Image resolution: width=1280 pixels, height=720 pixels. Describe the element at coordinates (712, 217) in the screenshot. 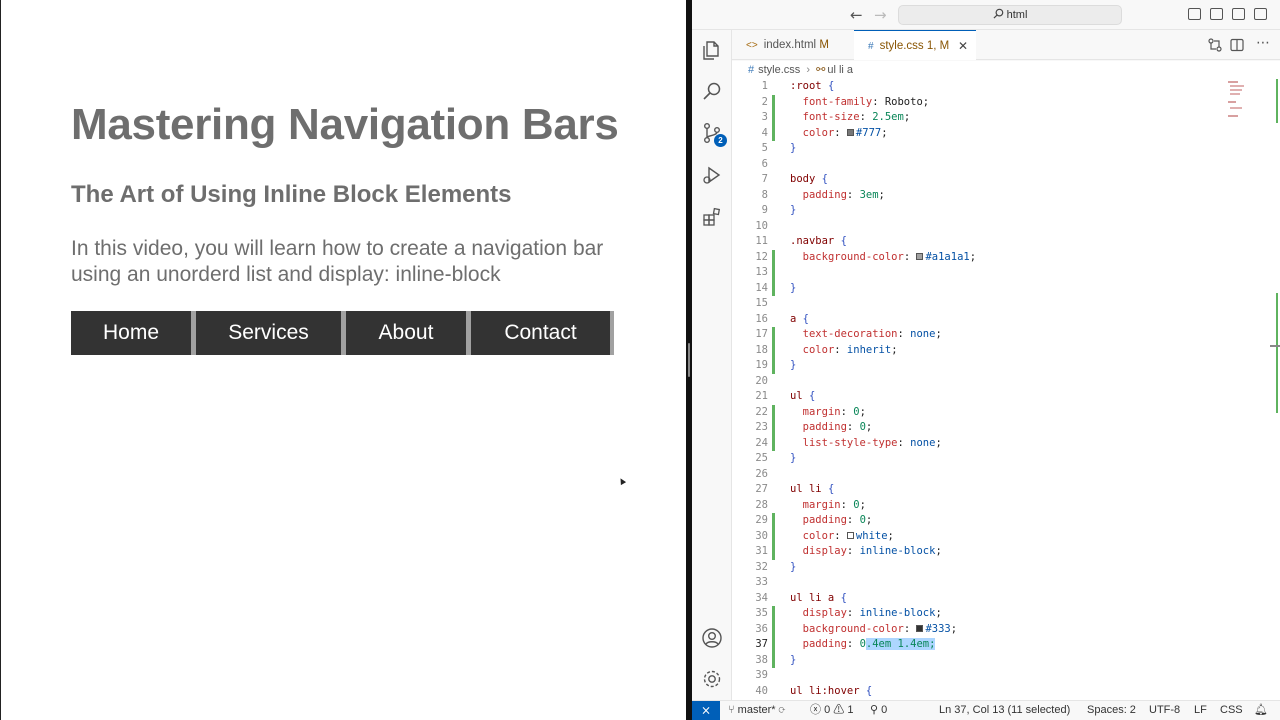

I see `extensions-icon` at that location.